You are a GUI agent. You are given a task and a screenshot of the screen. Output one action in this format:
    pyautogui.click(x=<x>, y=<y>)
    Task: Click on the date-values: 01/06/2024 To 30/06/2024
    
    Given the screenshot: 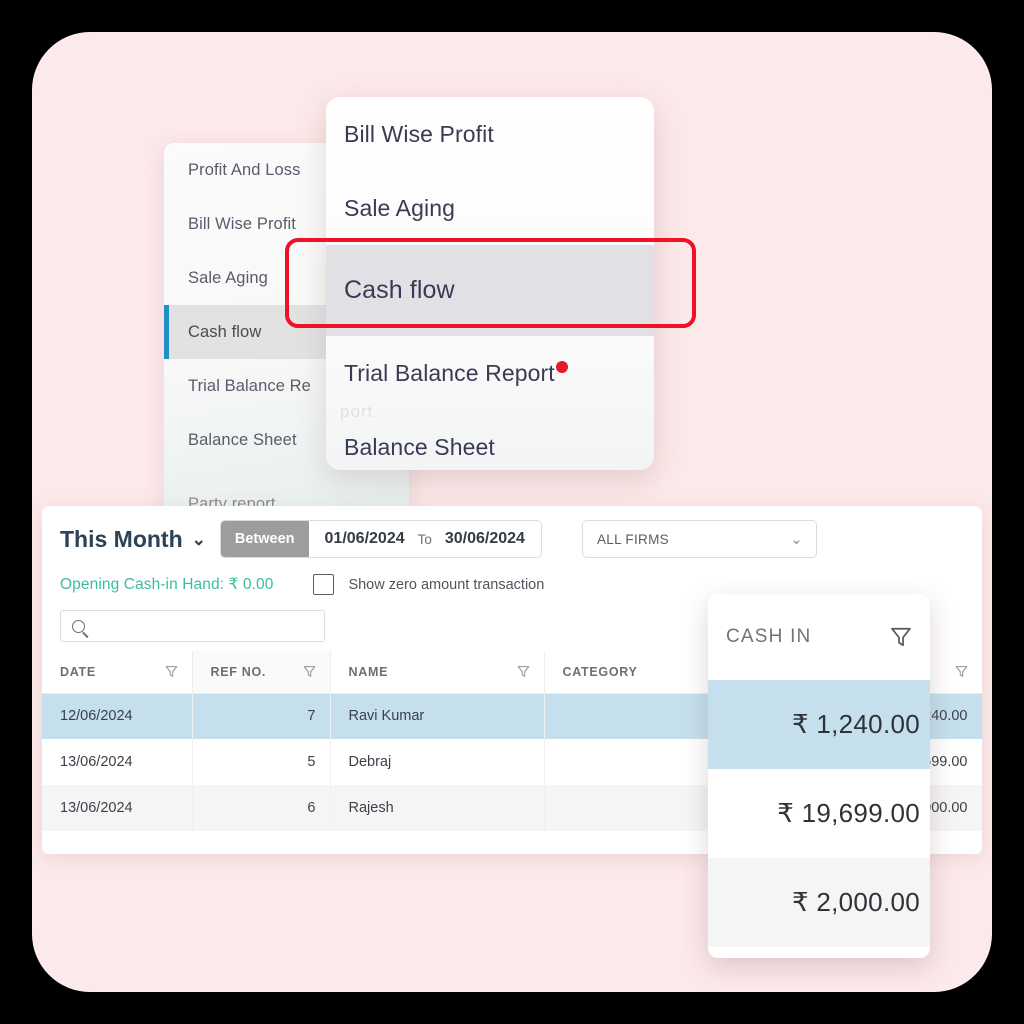 What is the action you would take?
    pyautogui.click(x=425, y=539)
    